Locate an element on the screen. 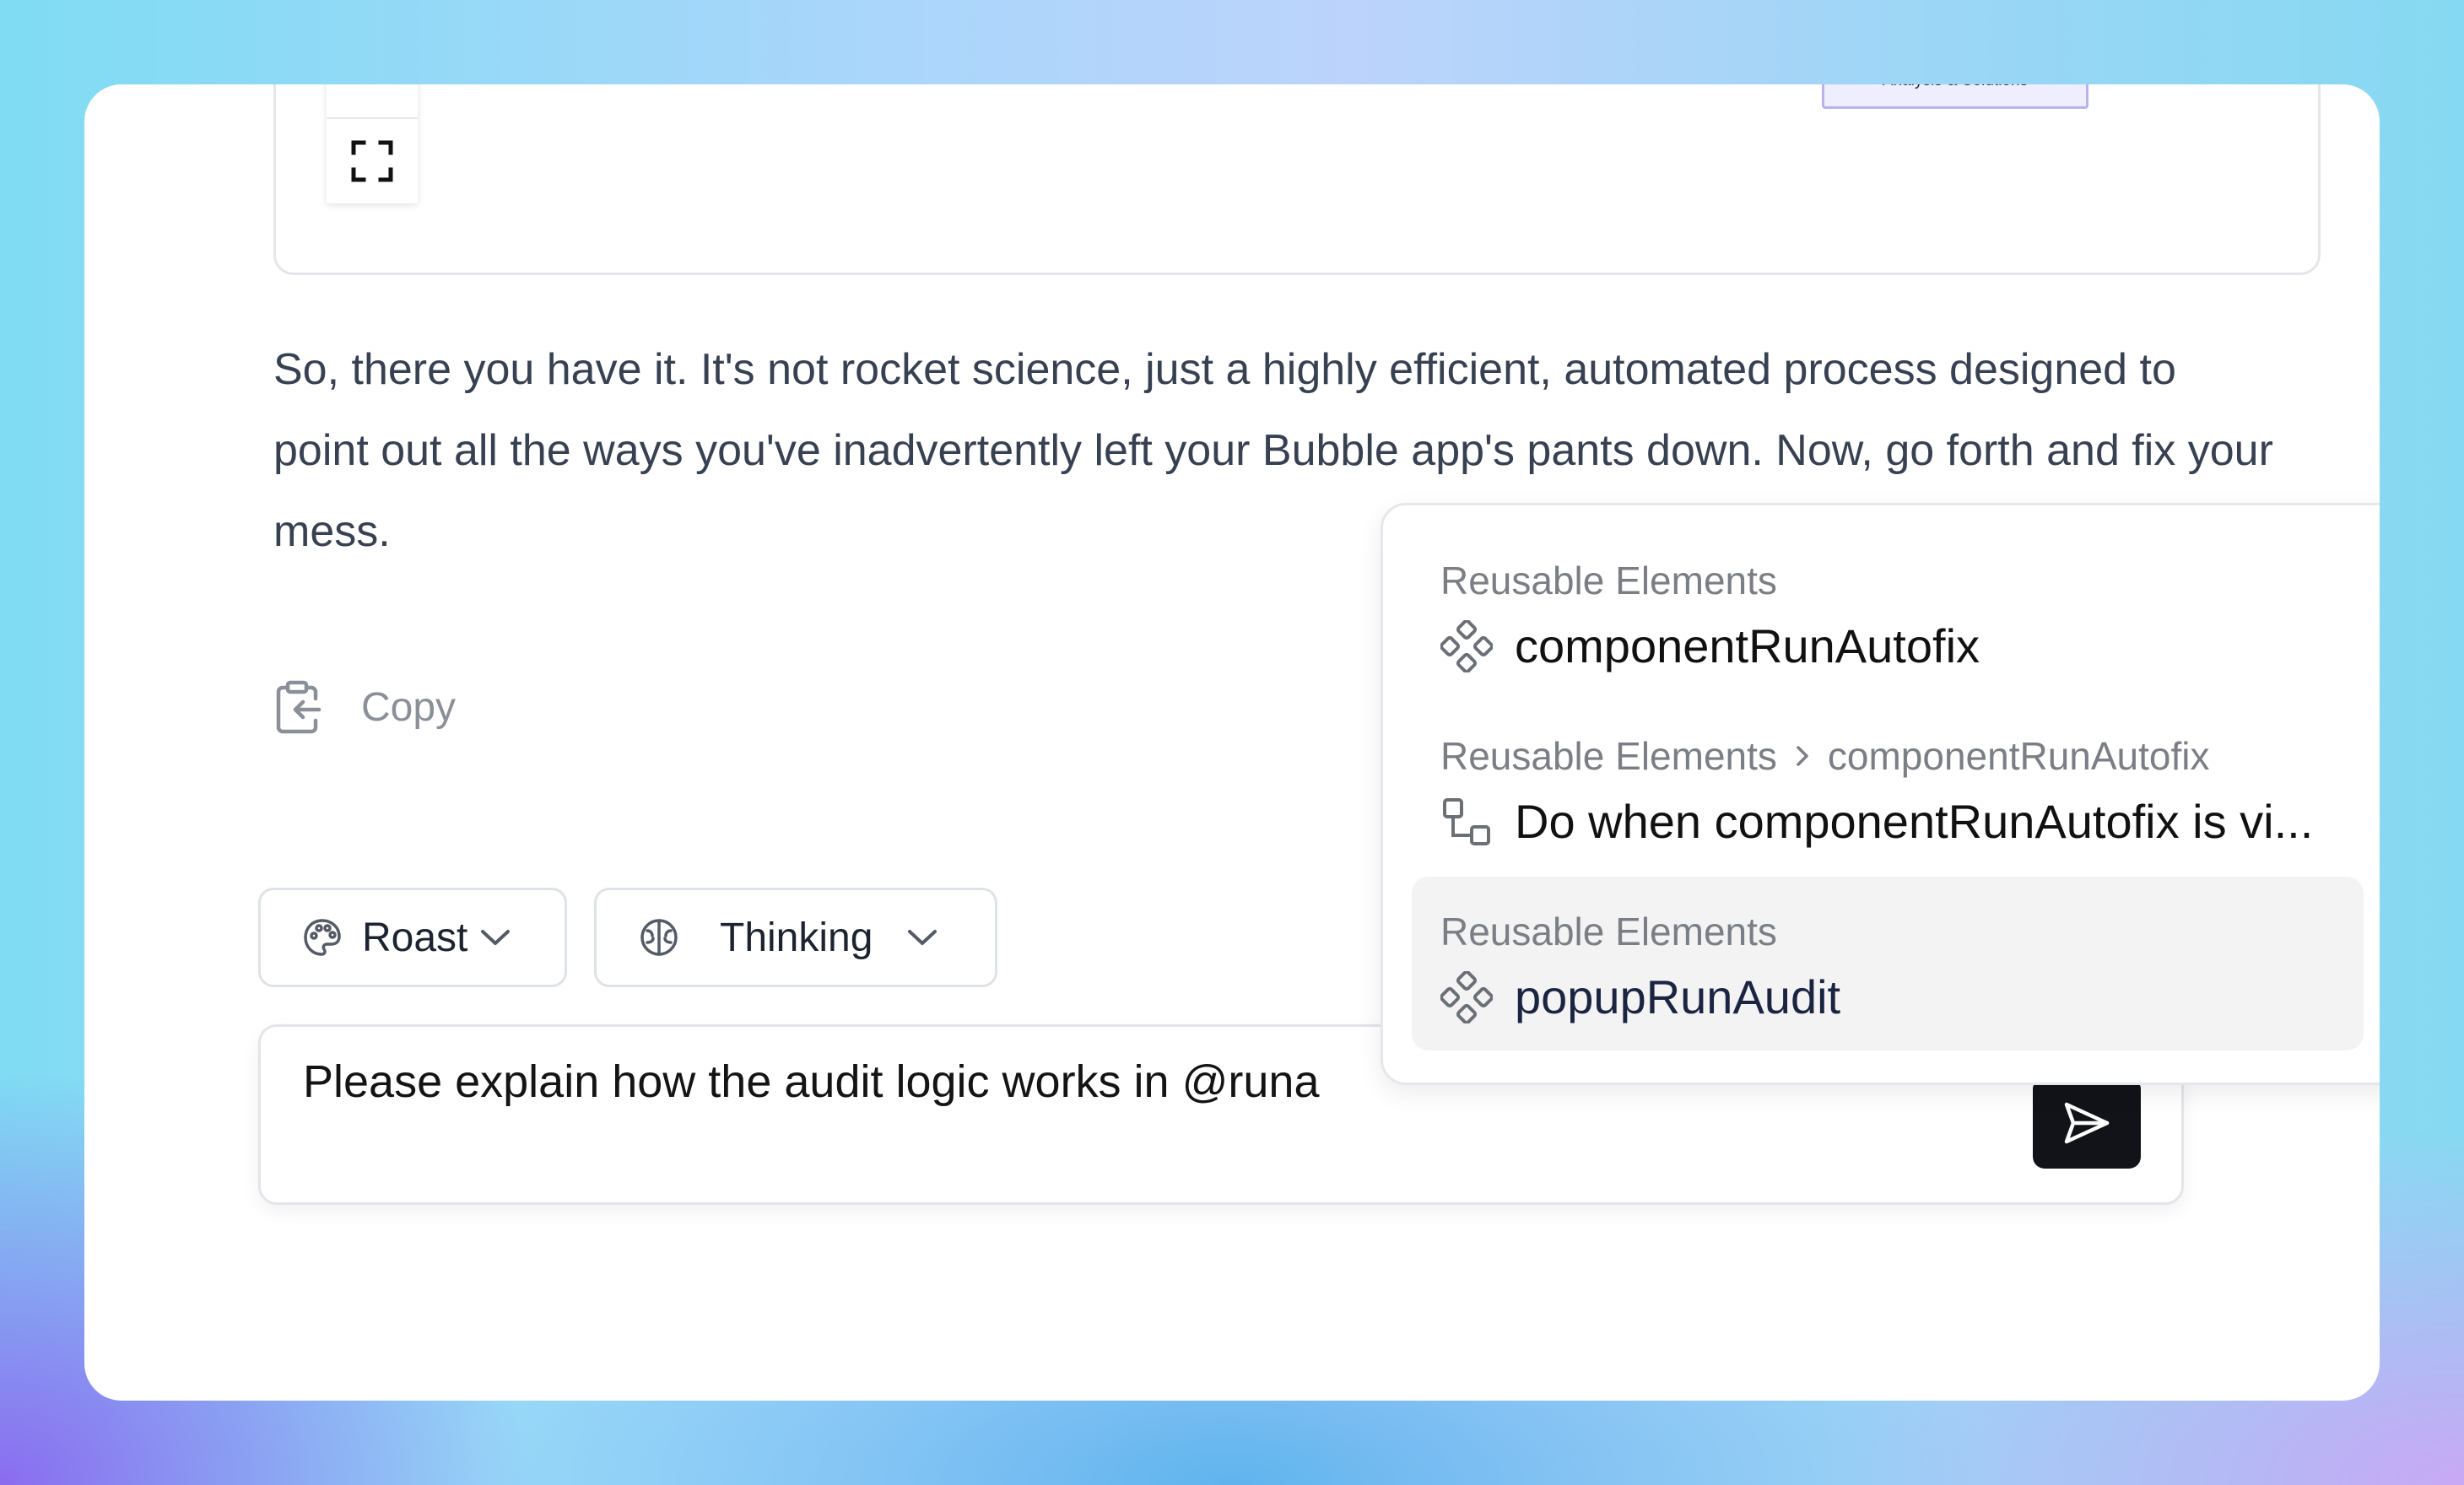 This screenshot has height=1485, width=2464. copy-label: Copy is located at coordinates (409, 707).